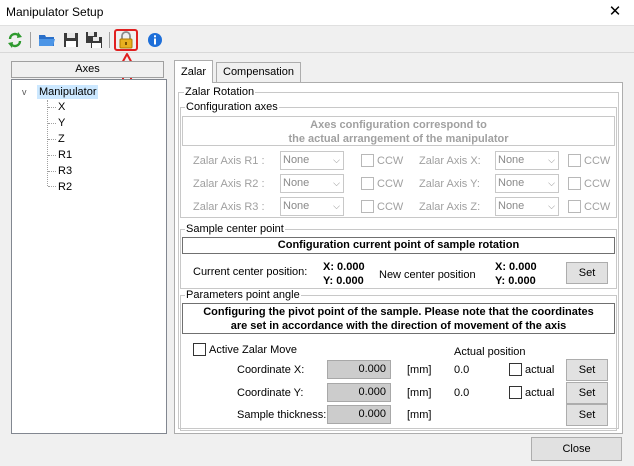 This screenshot has width=634, height=466. I want to click on close-window-button: ✕, so click(615, 12).